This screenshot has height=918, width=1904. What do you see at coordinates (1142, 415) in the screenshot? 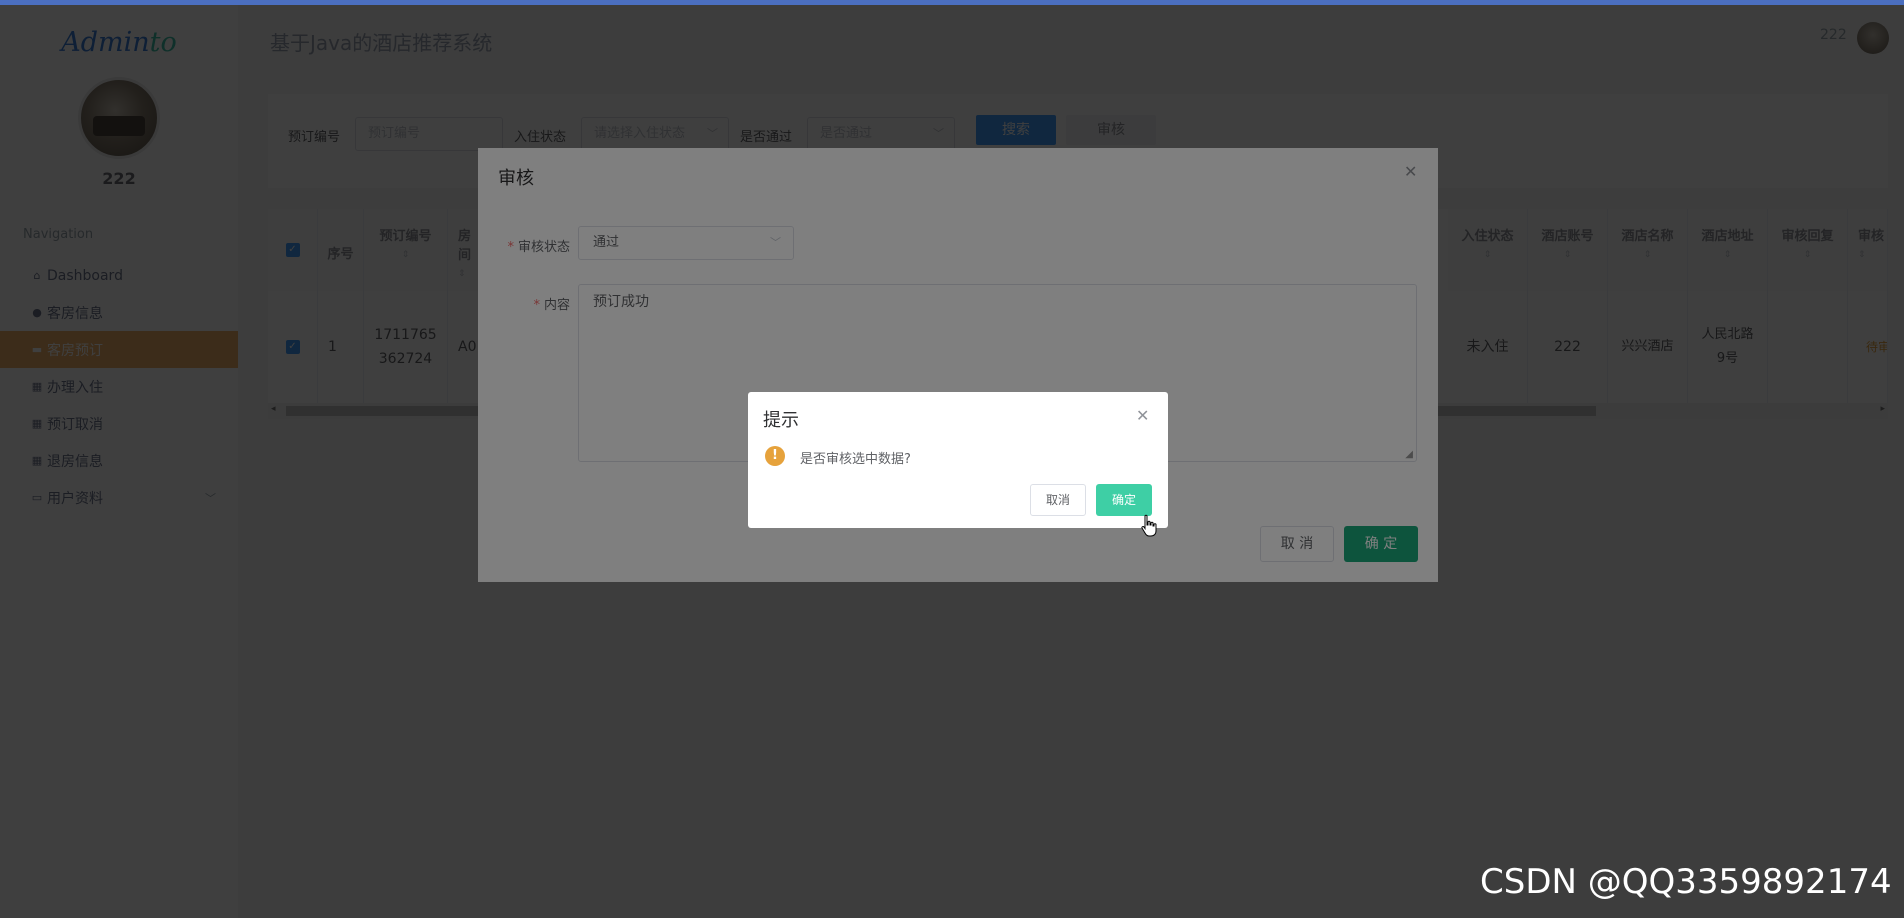
I see `close-icon: ✕` at bounding box center [1142, 415].